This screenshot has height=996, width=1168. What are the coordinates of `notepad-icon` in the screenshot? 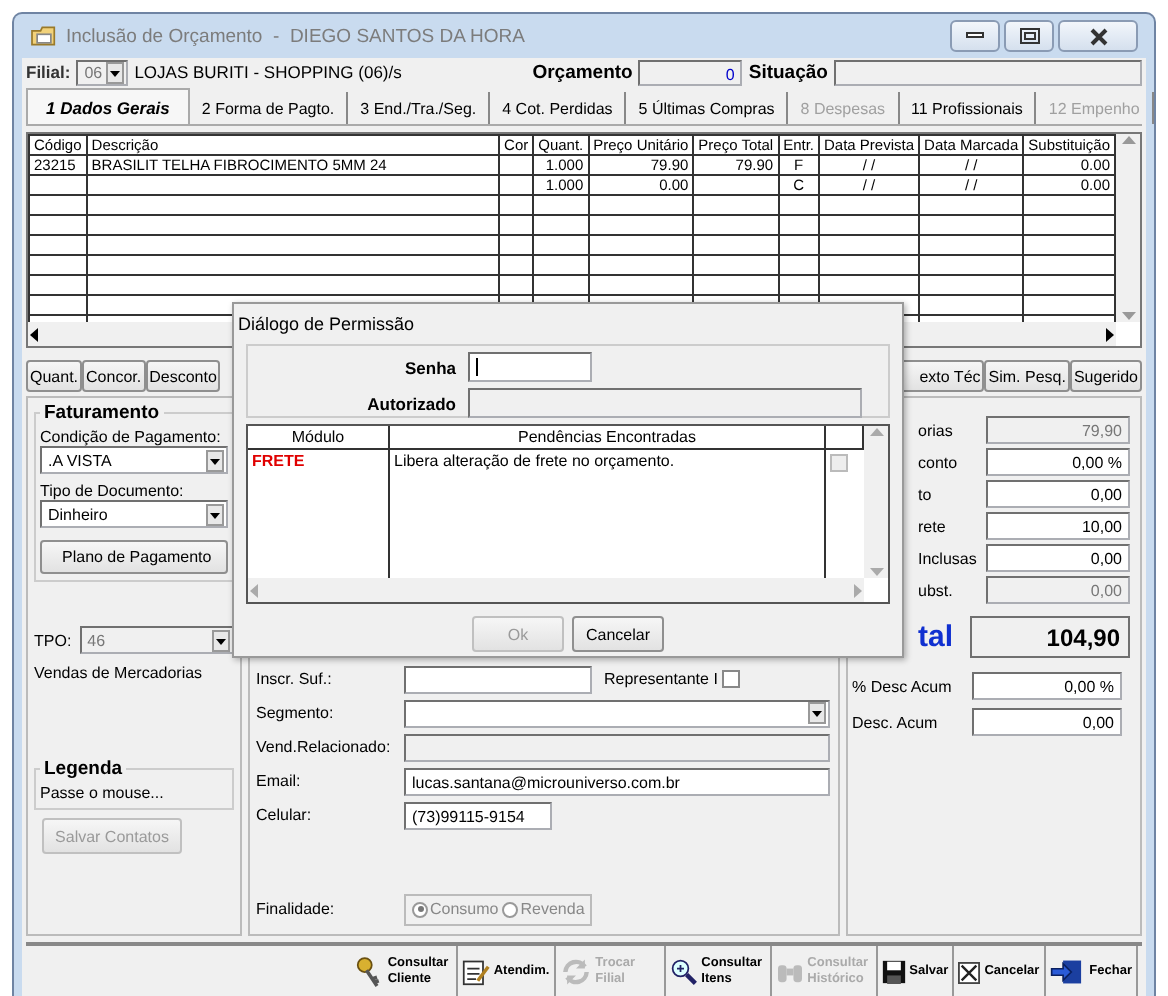 It's located at (475, 972).